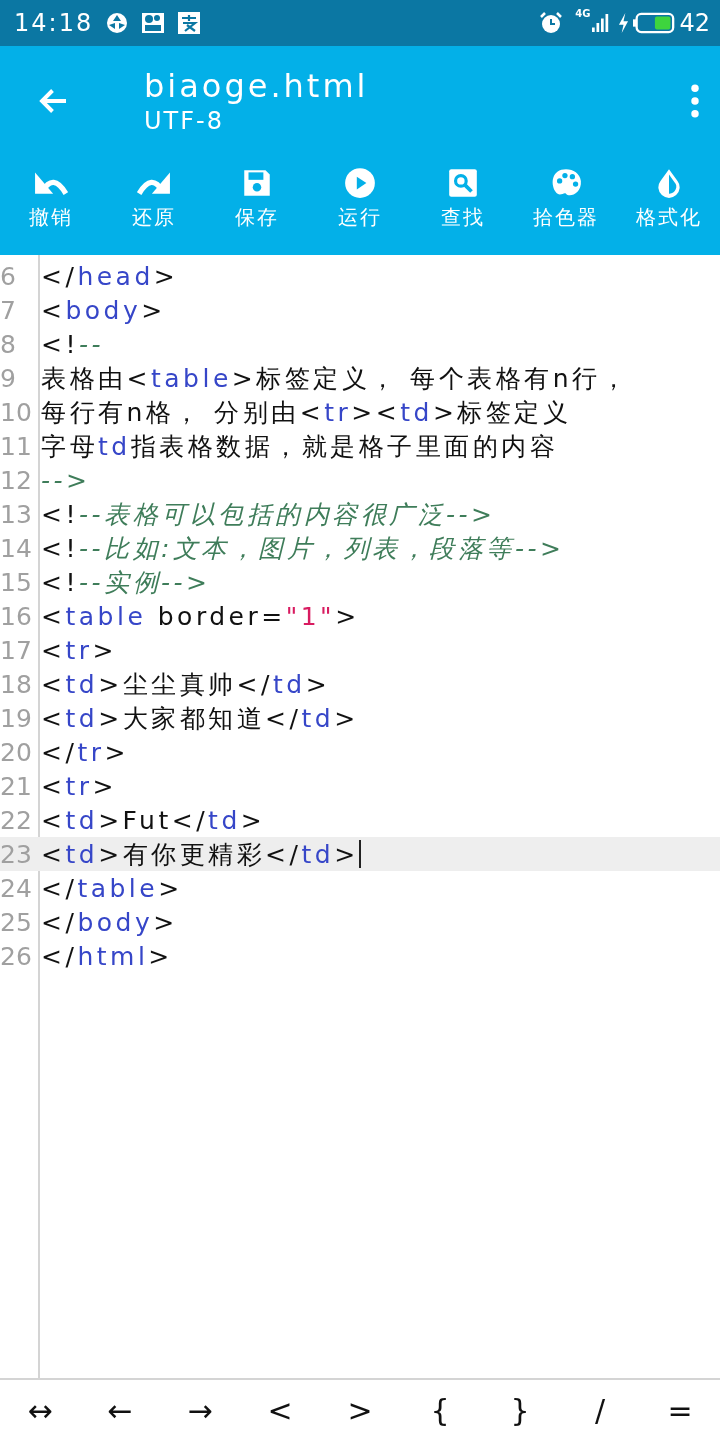  I want to click on symbol-key: /, so click(600, 1410).